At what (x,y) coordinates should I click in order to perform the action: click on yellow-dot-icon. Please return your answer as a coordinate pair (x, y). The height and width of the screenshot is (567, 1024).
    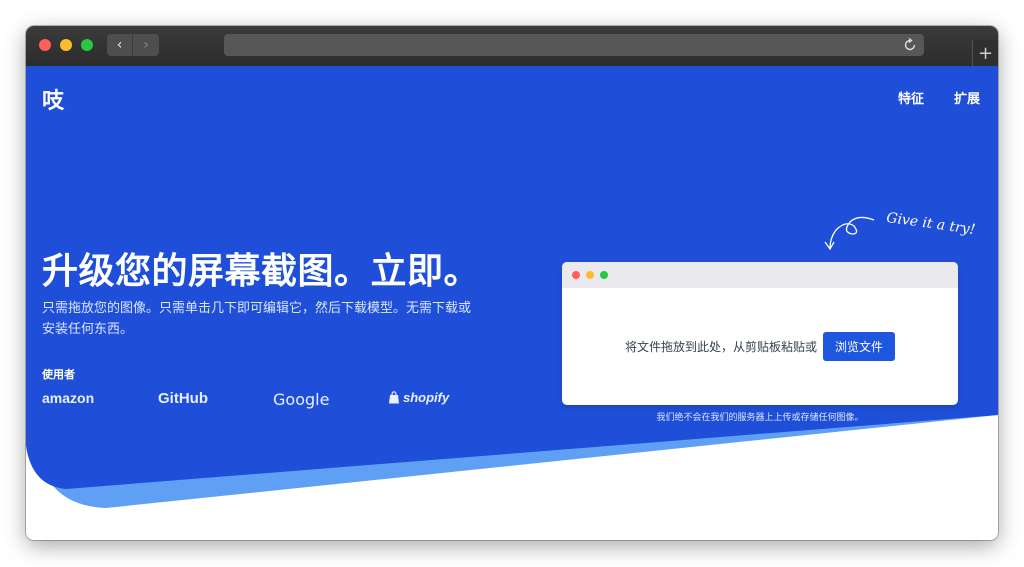
    Looking at the image, I should click on (590, 275).